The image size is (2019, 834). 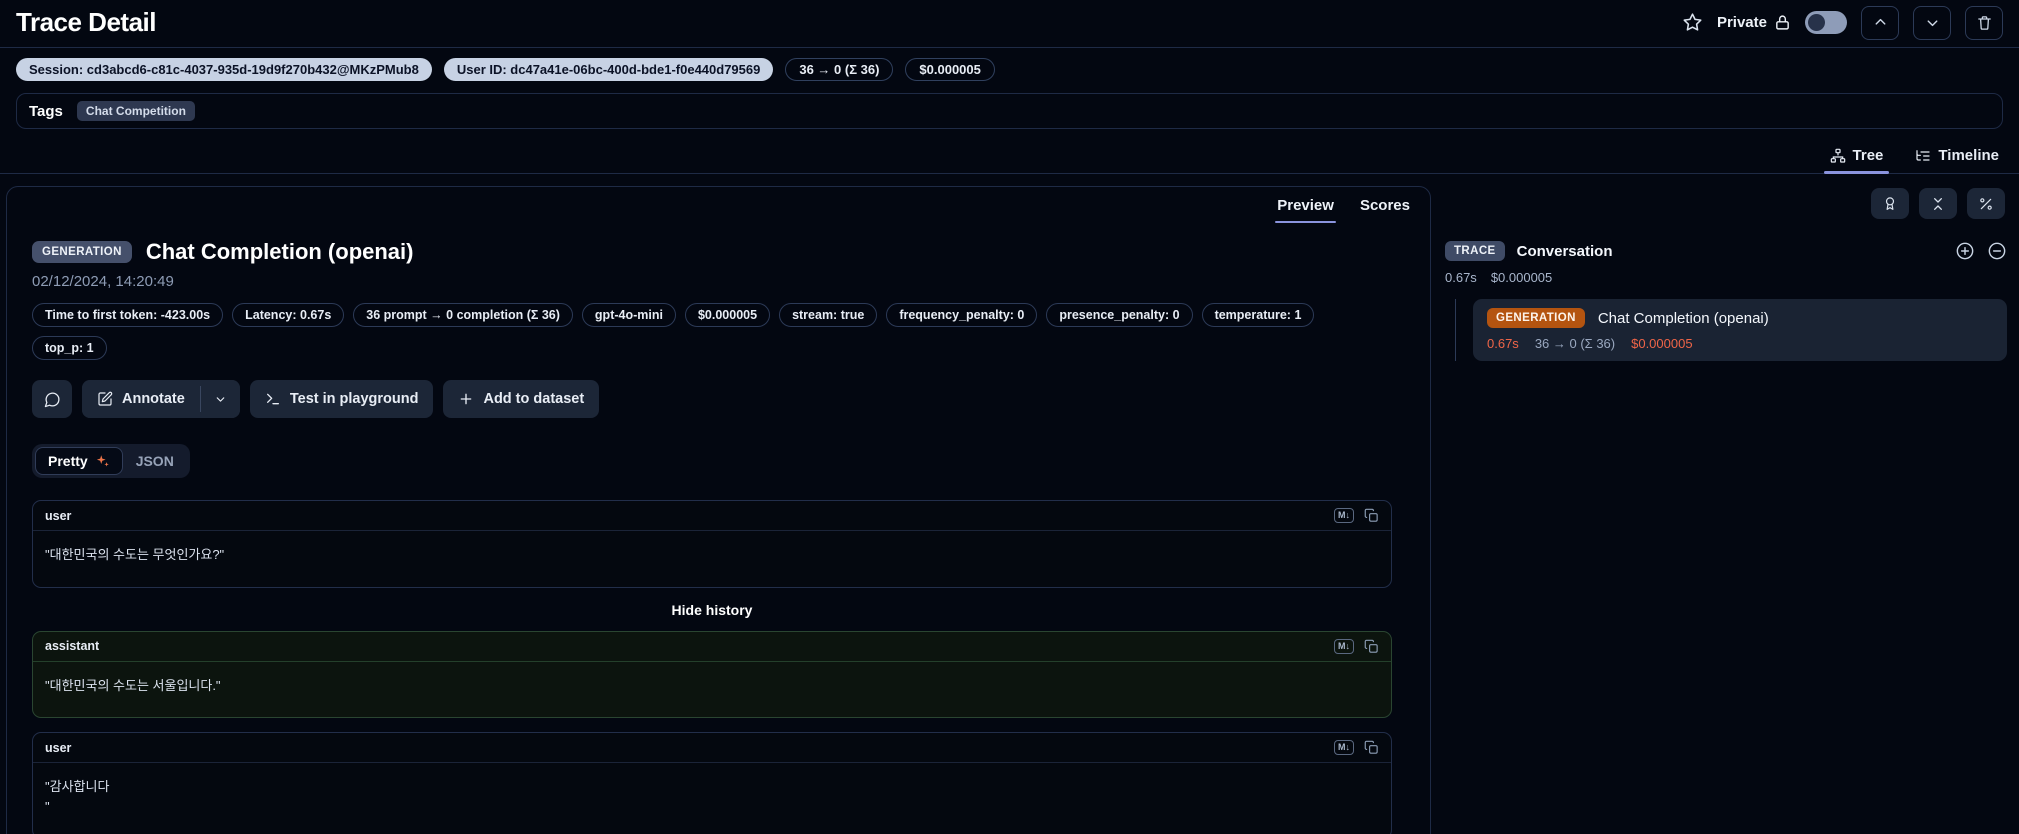 I want to click on next-trace-button, so click(x=1932, y=22).